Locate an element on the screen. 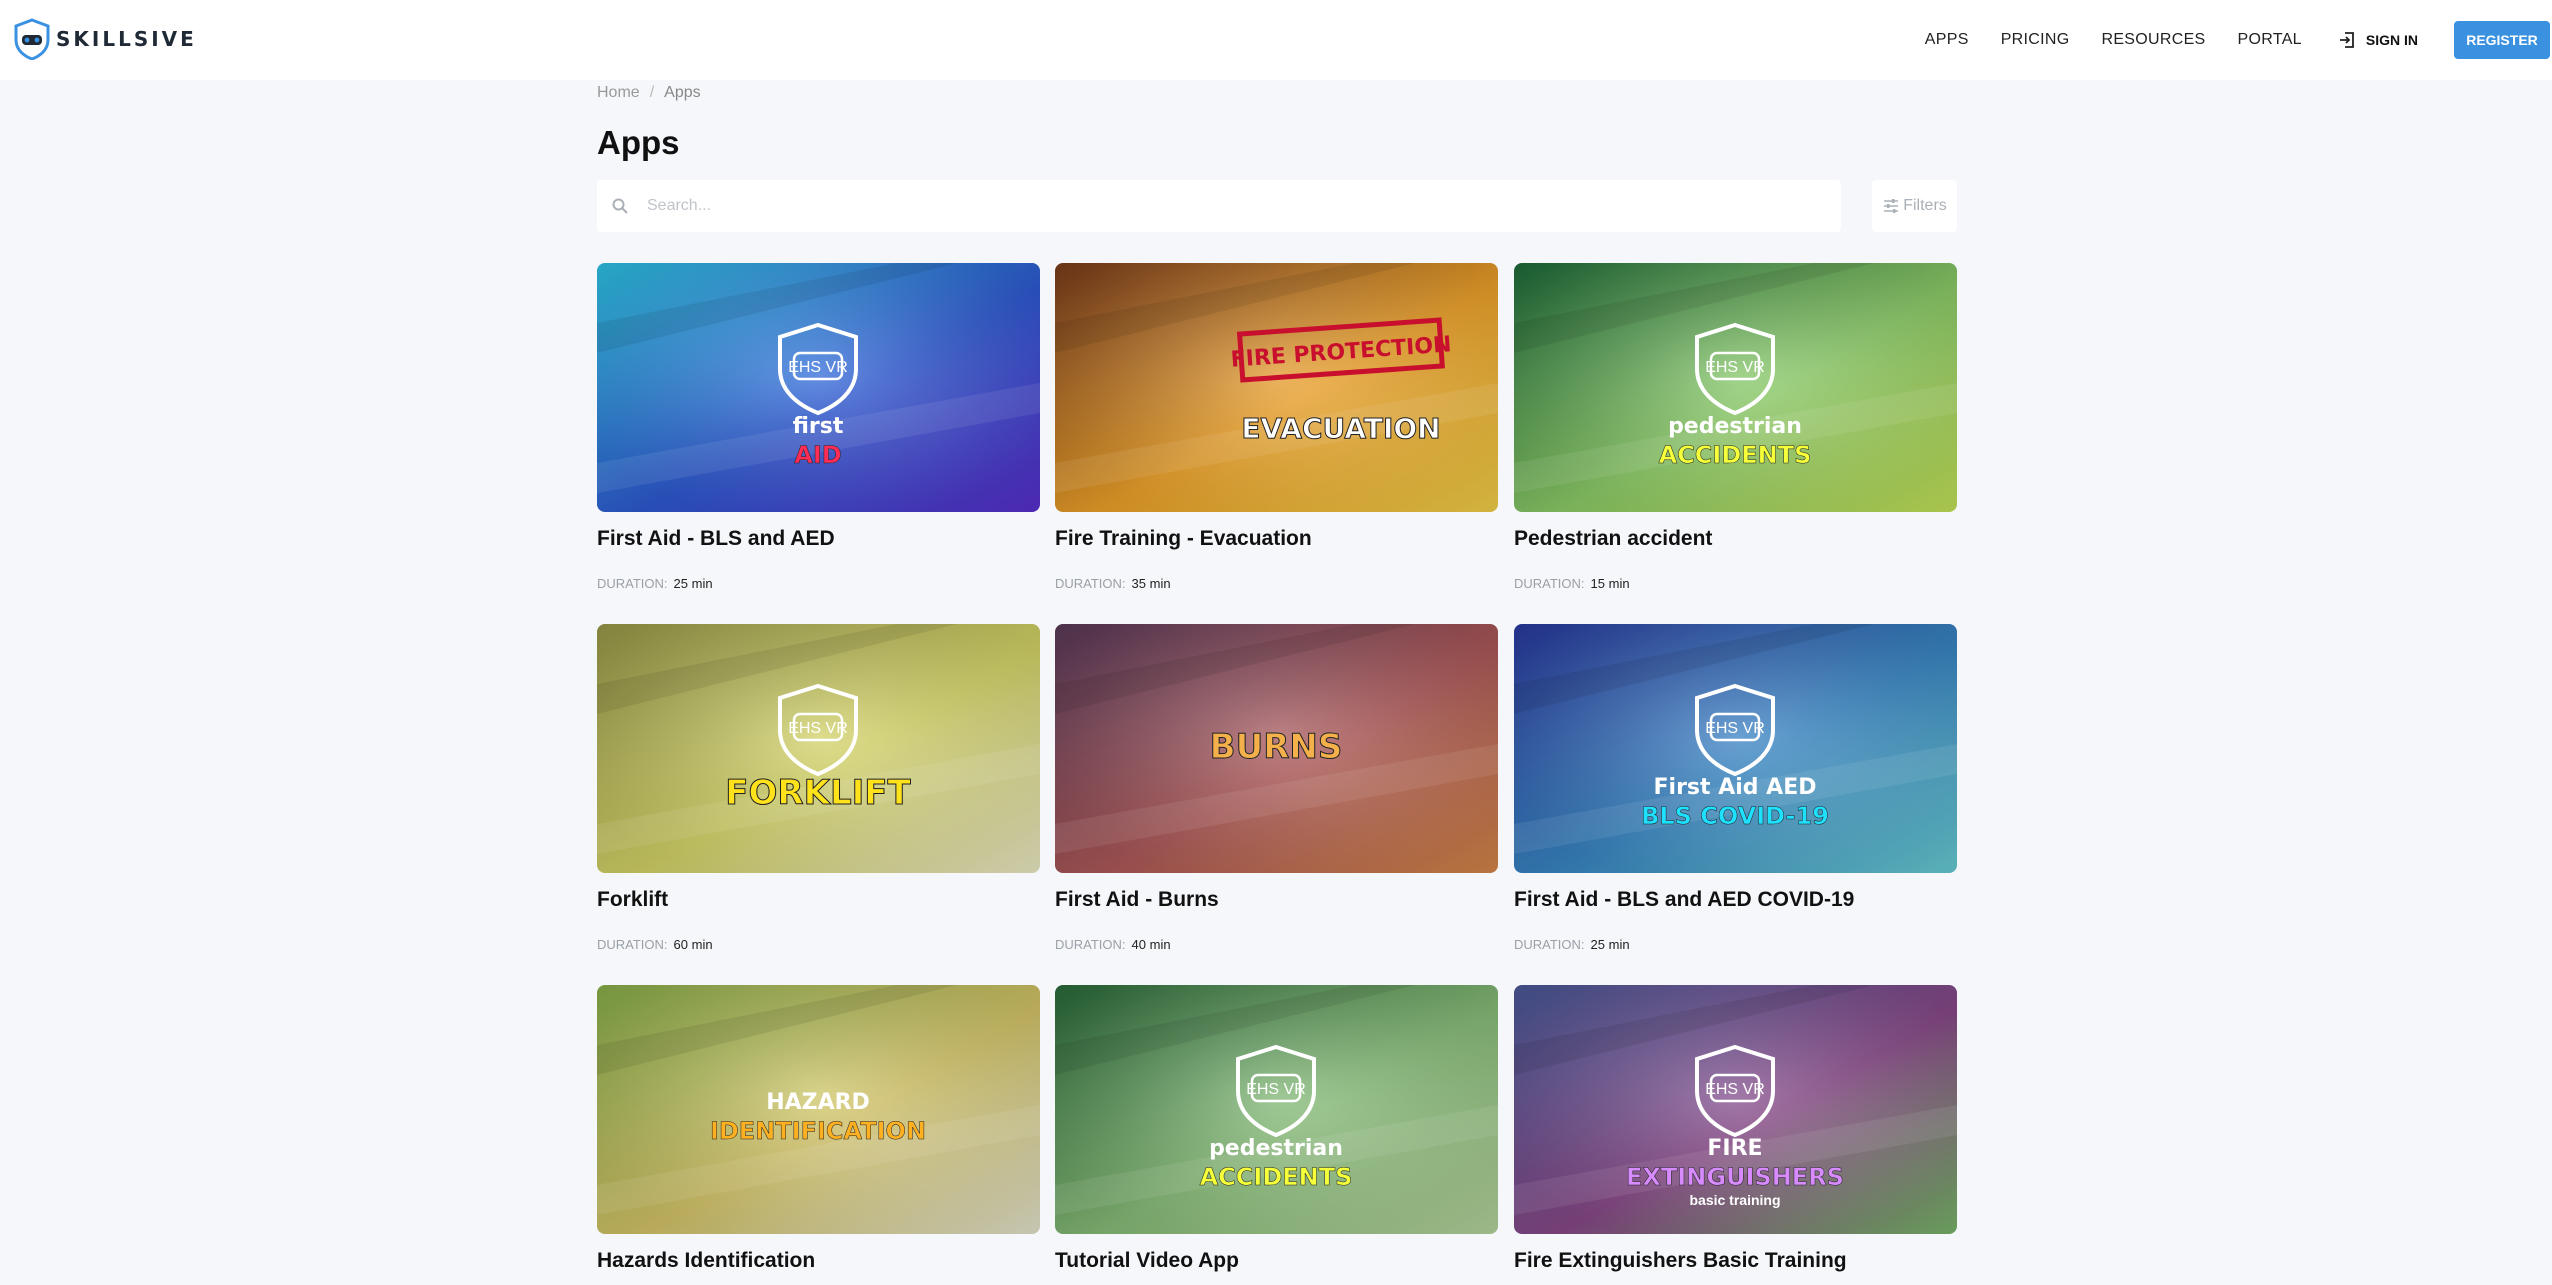 The width and height of the screenshot is (2552, 1285). svg-text: BURNS is located at coordinates (1276, 747).